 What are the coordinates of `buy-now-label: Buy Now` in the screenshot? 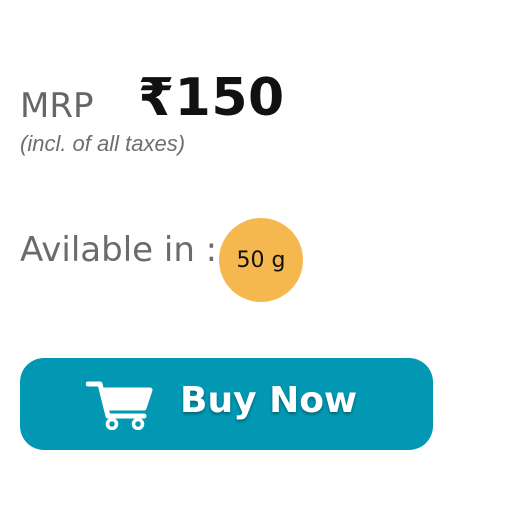 It's located at (269, 400).